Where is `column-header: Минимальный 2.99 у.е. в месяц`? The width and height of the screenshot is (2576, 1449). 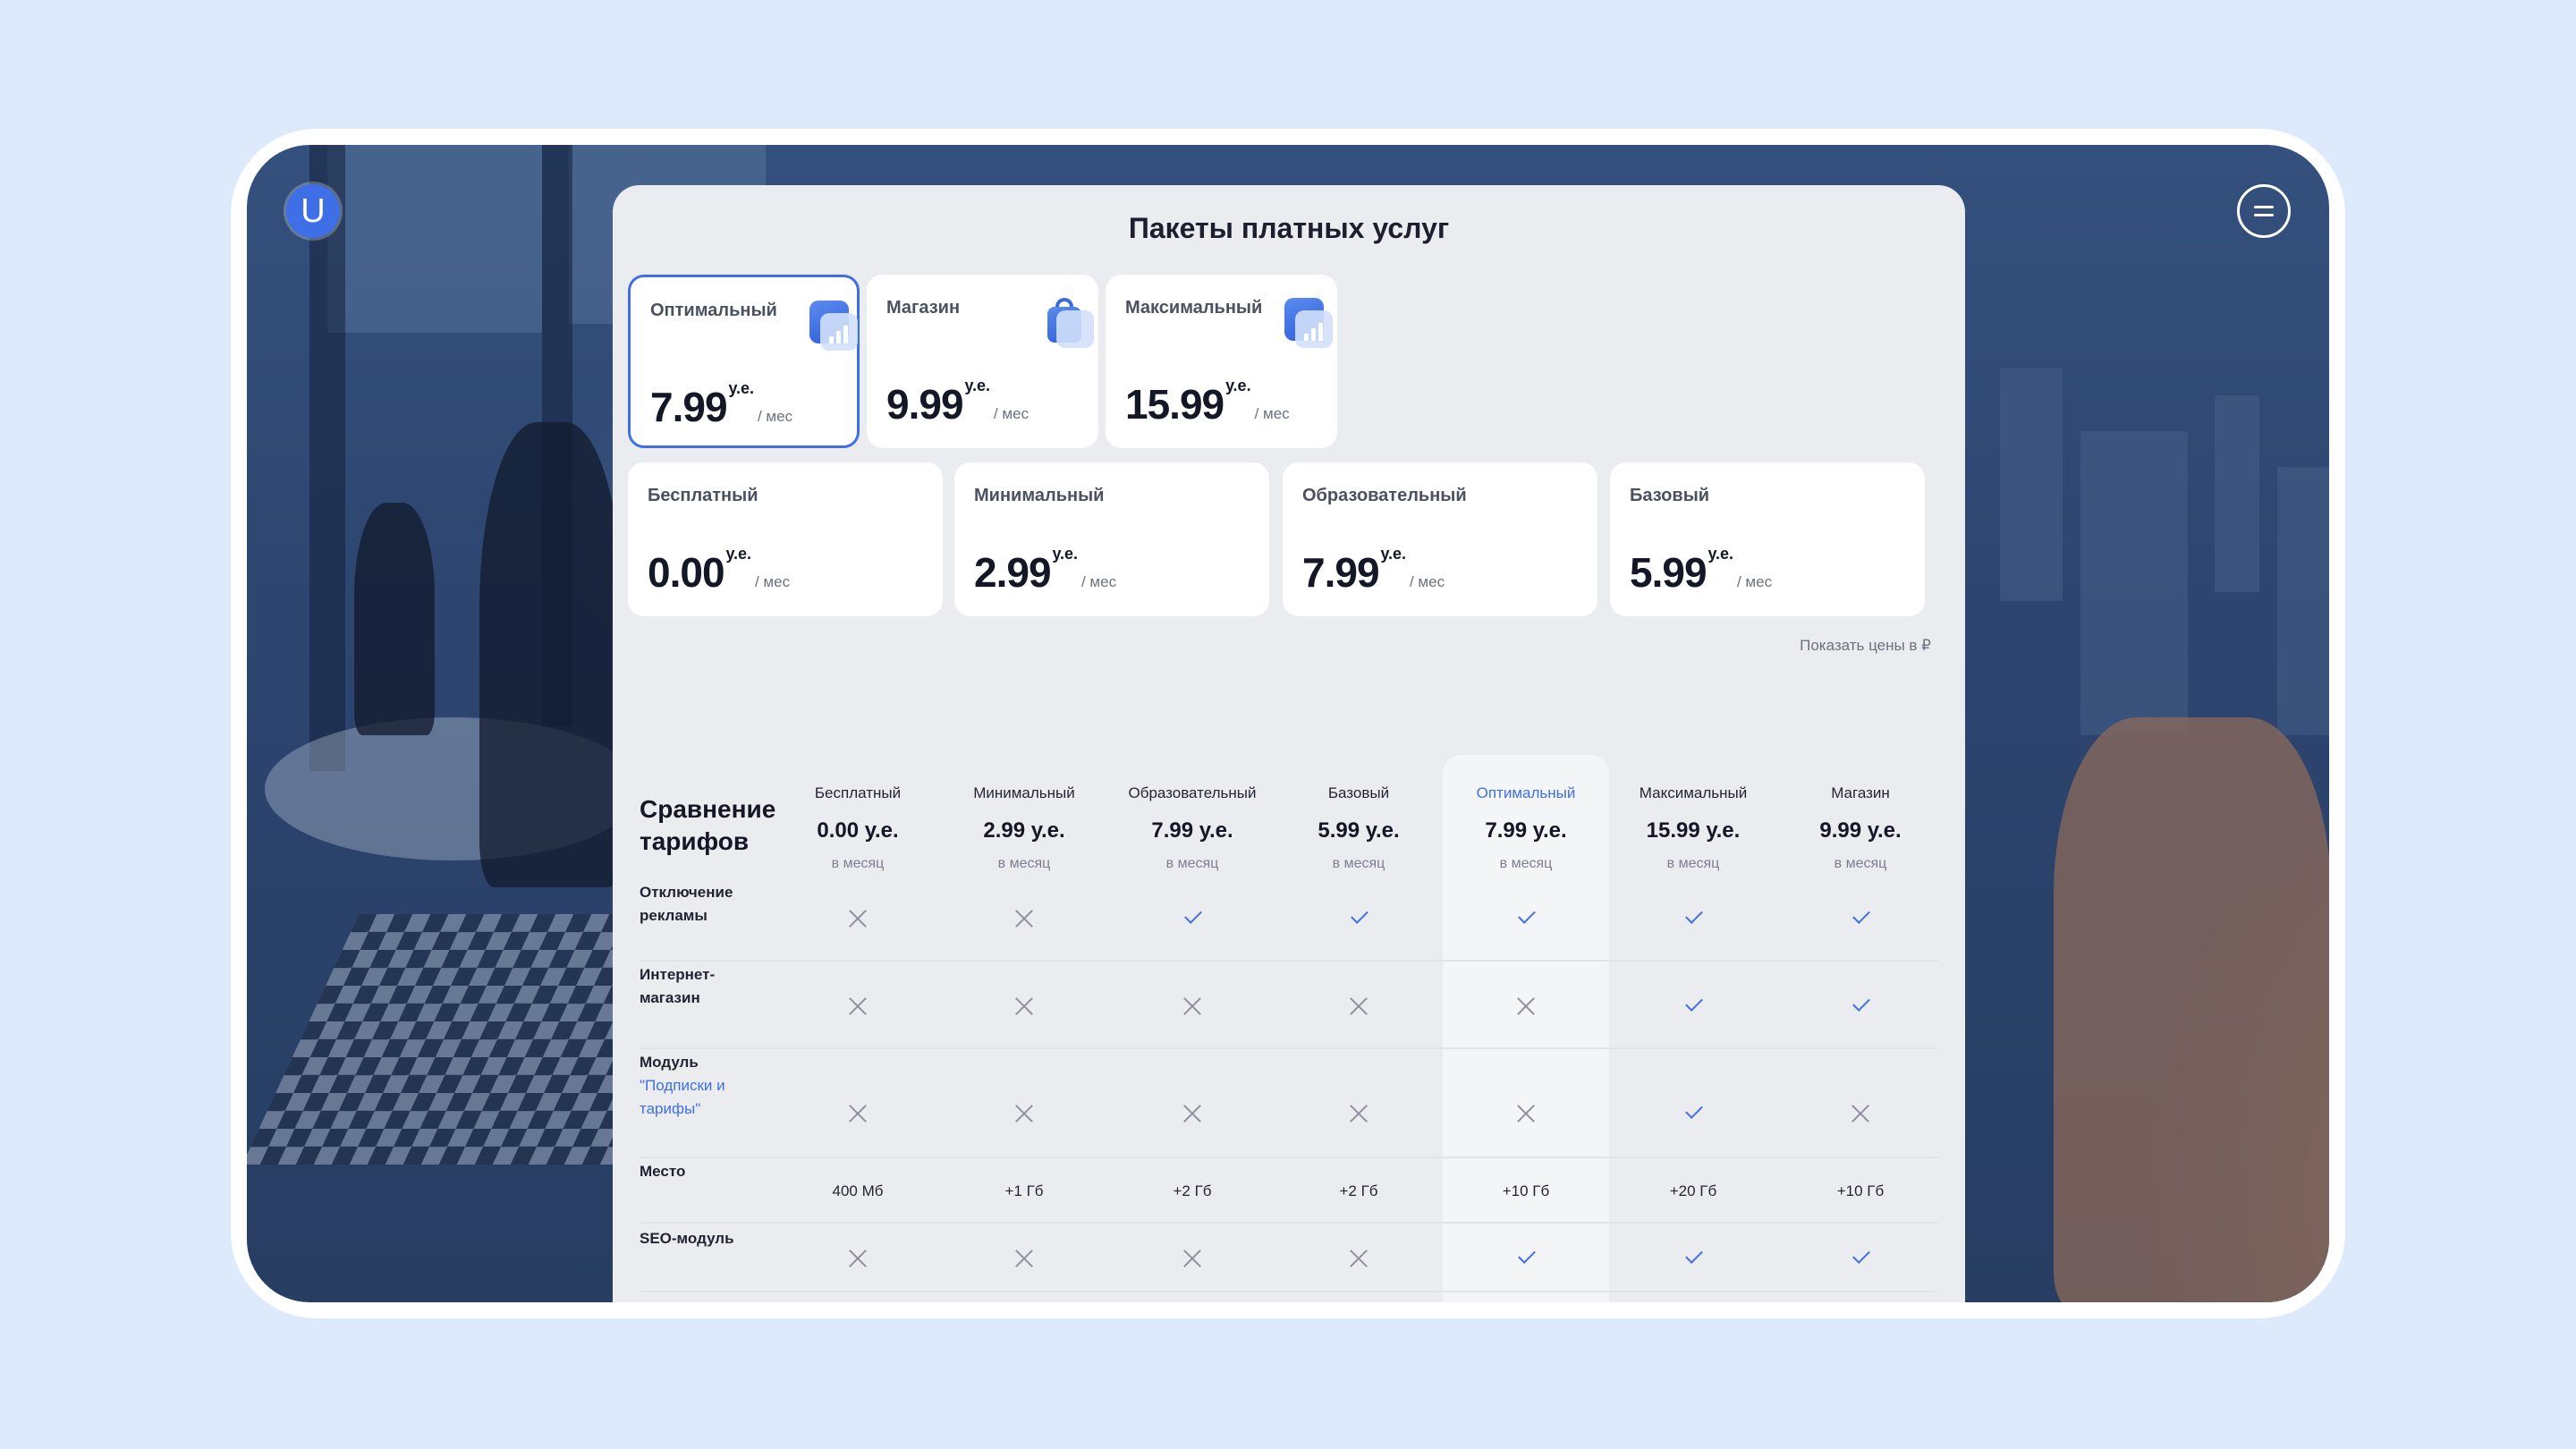 column-header: Минимальный 2.99 у.е. в месяц is located at coordinates (1024, 828).